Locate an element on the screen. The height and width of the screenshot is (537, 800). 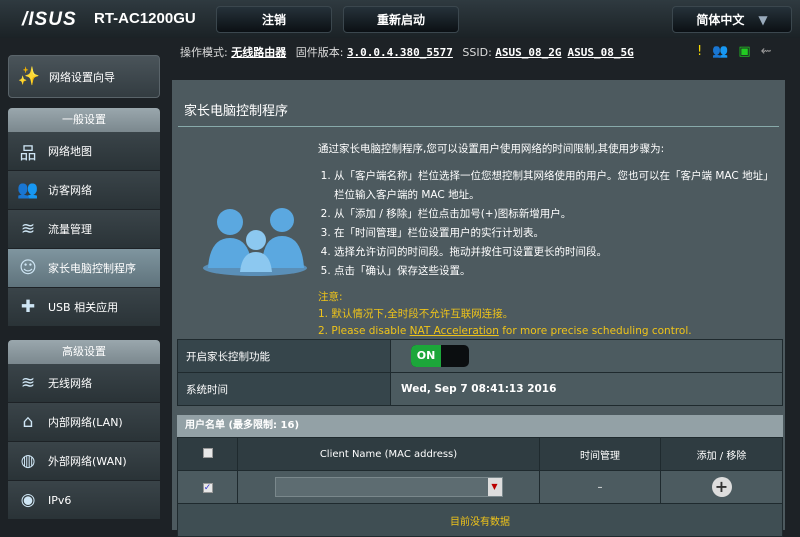
intro-text: 通过家长电脑控制程序,您可以设置用户使用网络的时间限制,其使用步骤为: is located at coordinates (491, 149).